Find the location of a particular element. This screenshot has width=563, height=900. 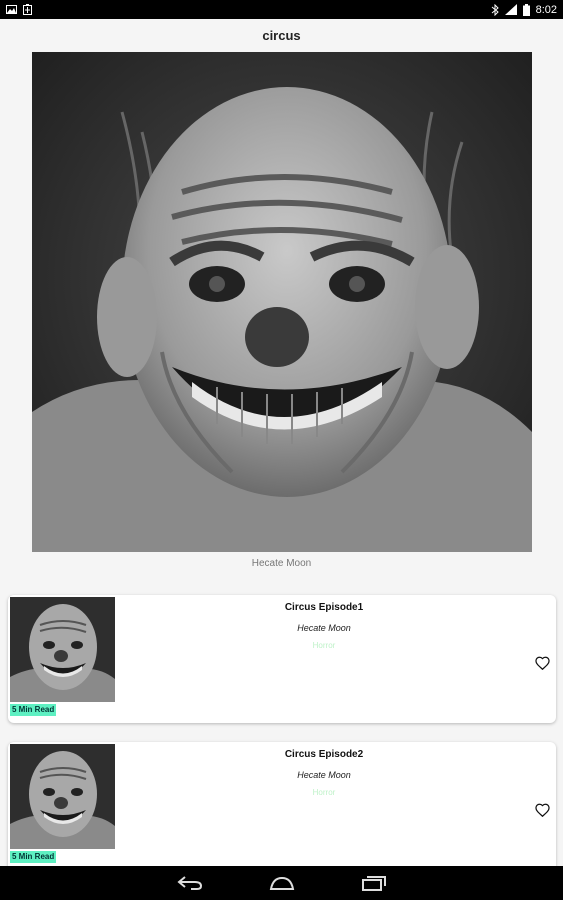

status-left is located at coordinates (19, 9).